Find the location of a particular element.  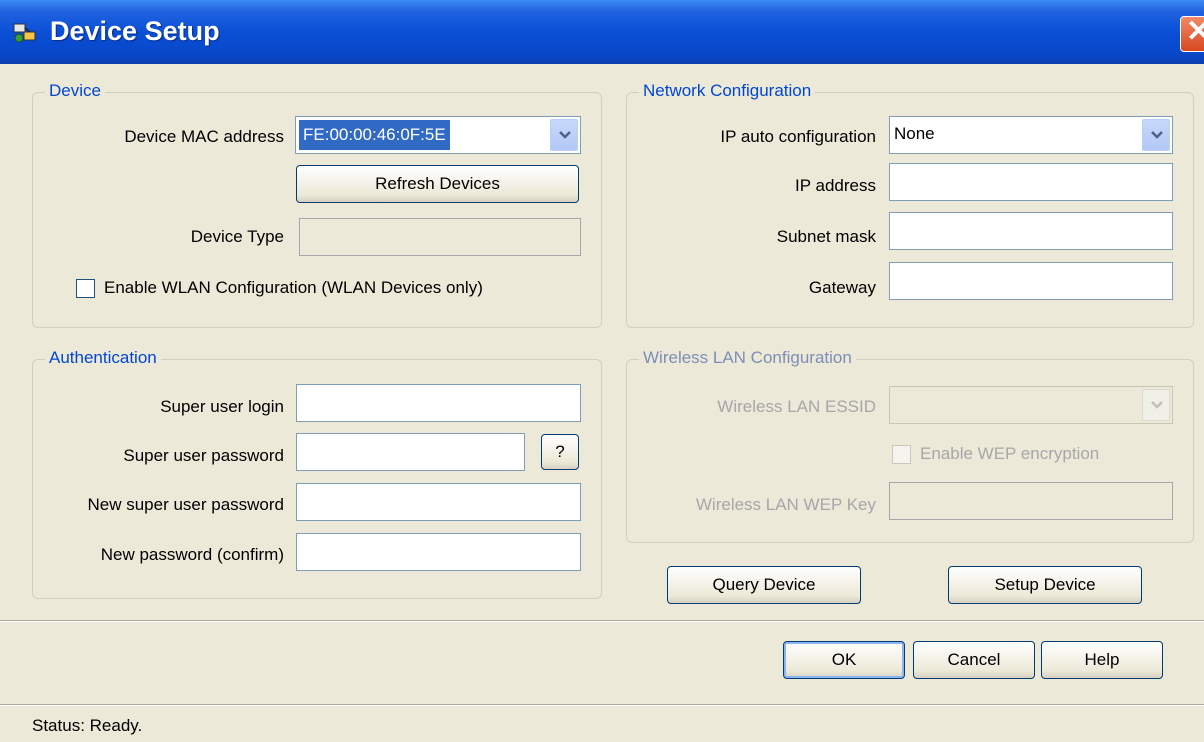

device-type-label: Device Type is located at coordinates (237, 236).